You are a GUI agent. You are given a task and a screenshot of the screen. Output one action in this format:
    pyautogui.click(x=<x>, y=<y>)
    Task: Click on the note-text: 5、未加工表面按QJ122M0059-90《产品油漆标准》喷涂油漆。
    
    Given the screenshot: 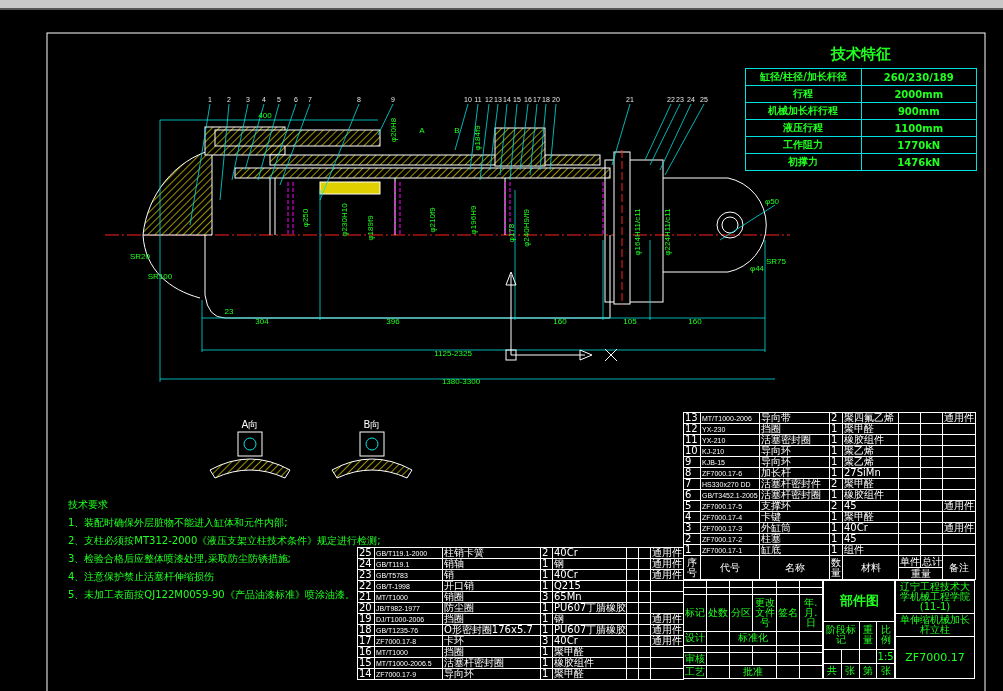 What is the action you would take?
    pyautogui.click(x=211, y=595)
    